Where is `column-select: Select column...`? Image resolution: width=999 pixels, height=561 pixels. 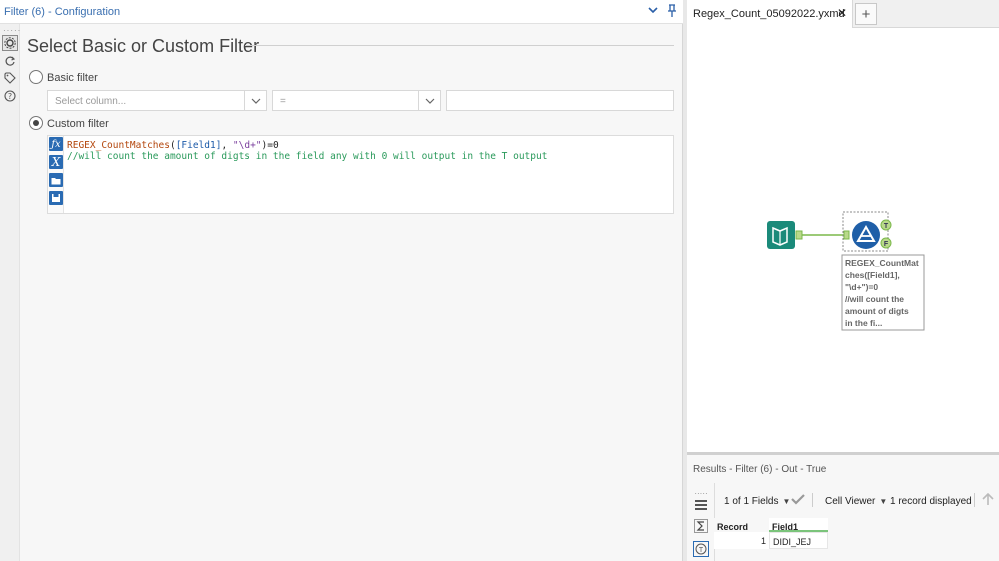
column-select: Select column... is located at coordinates (157, 100).